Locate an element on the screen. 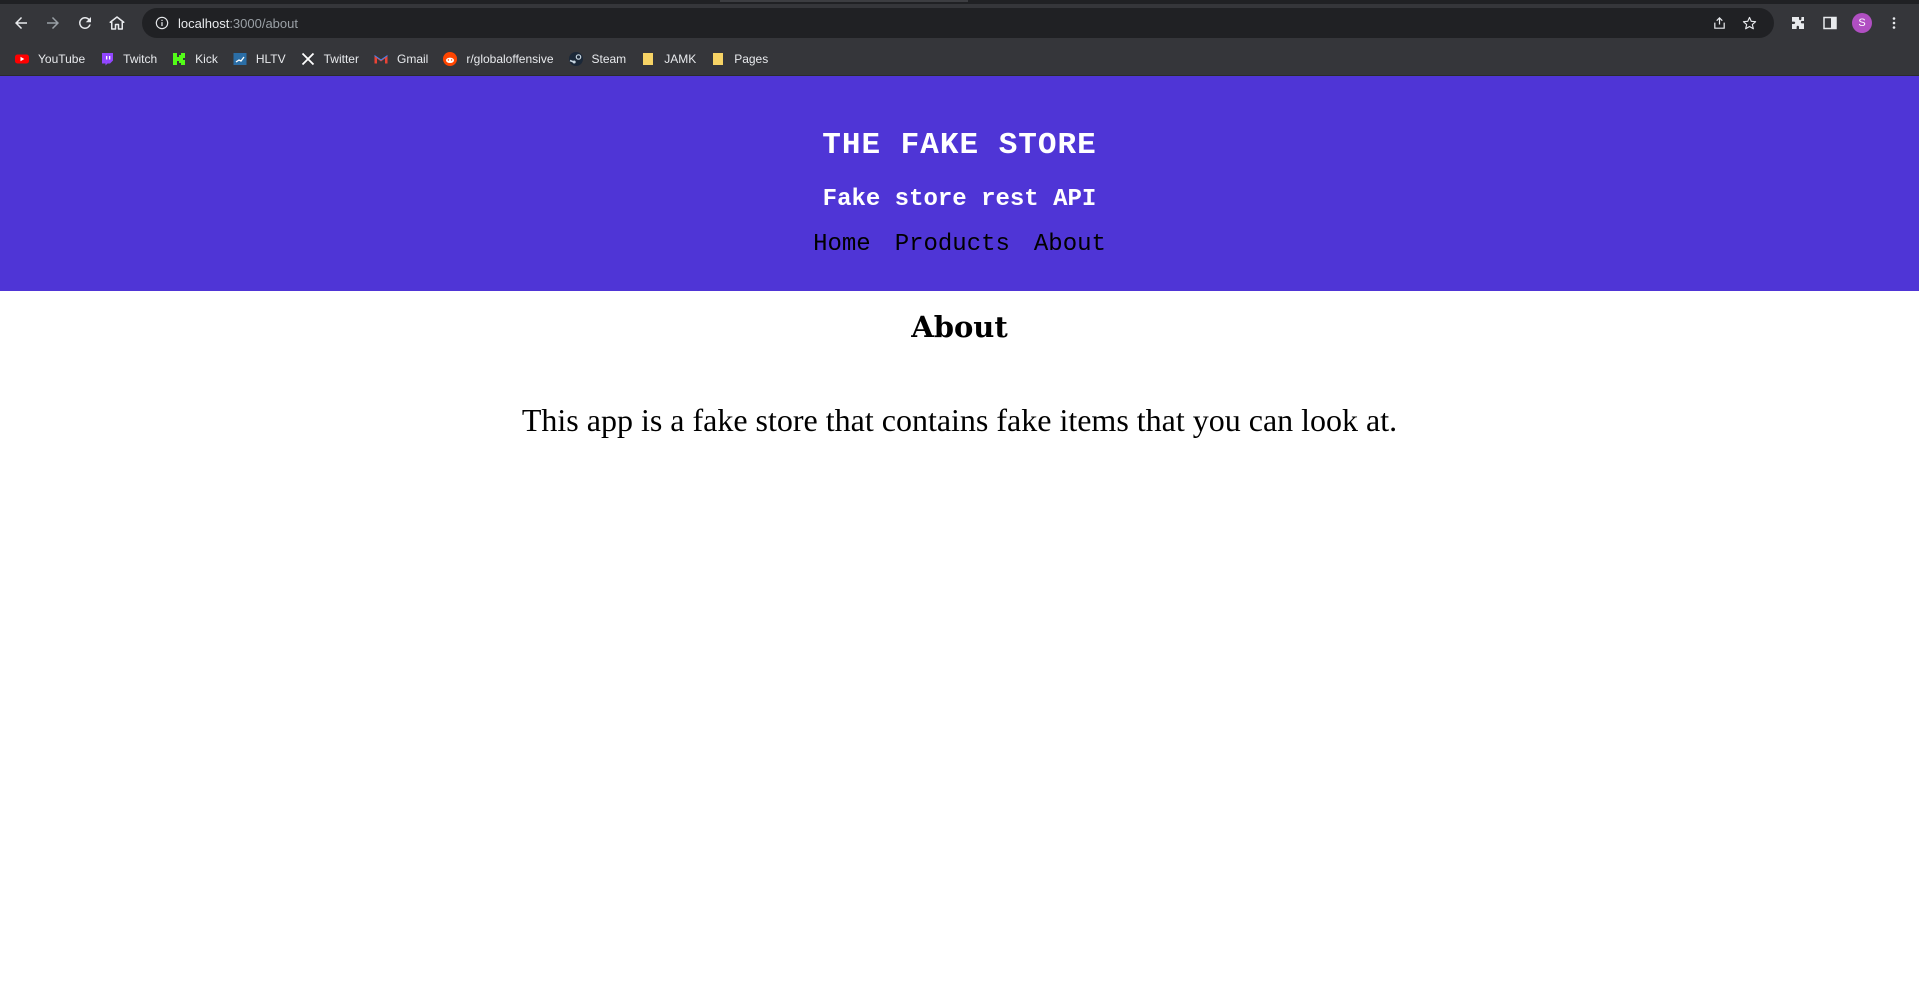 The width and height of the screenshot is (1919, 1005). puzzle-icon is located at coordinates (1798, 23).